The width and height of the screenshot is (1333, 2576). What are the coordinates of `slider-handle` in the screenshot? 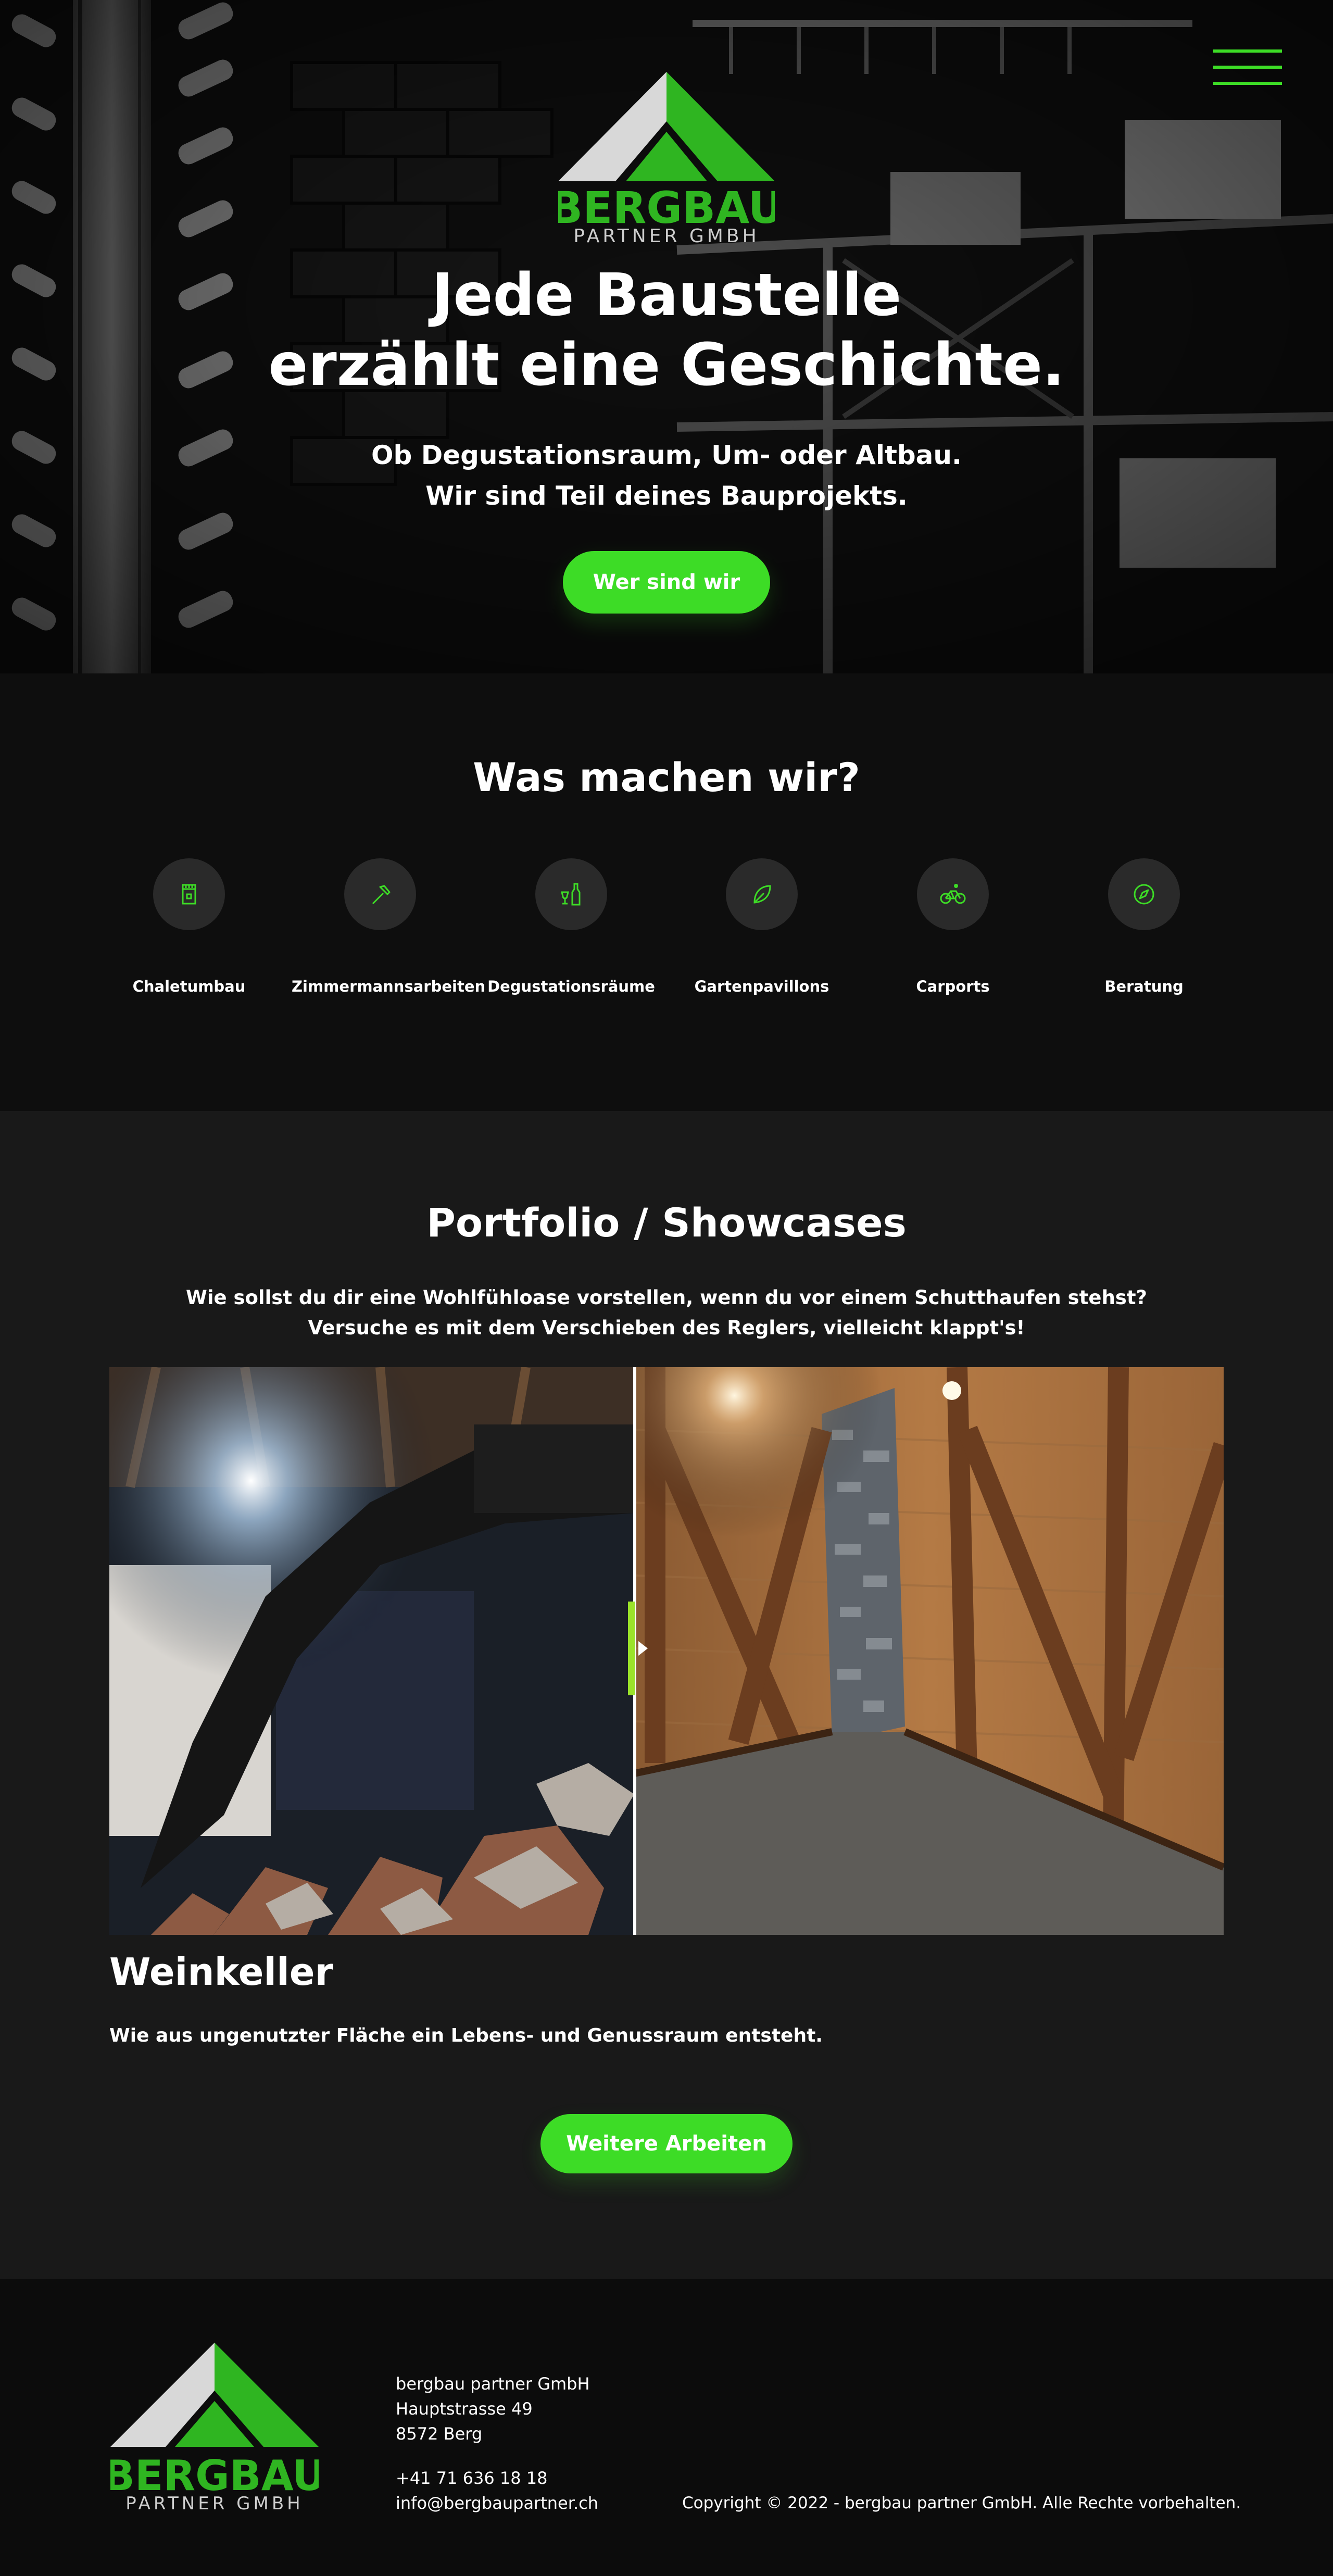 It's located at (631, 1648).